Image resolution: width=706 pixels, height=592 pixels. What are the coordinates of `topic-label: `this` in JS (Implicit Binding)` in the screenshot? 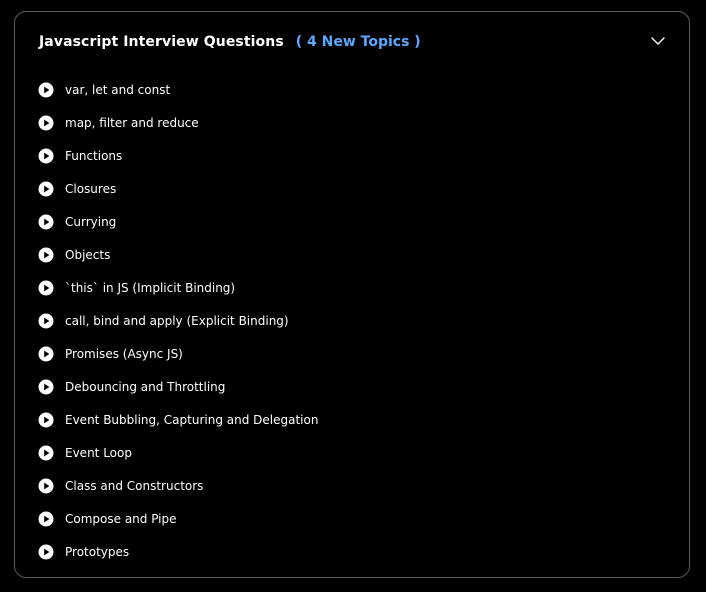 It's located at (150, 287).